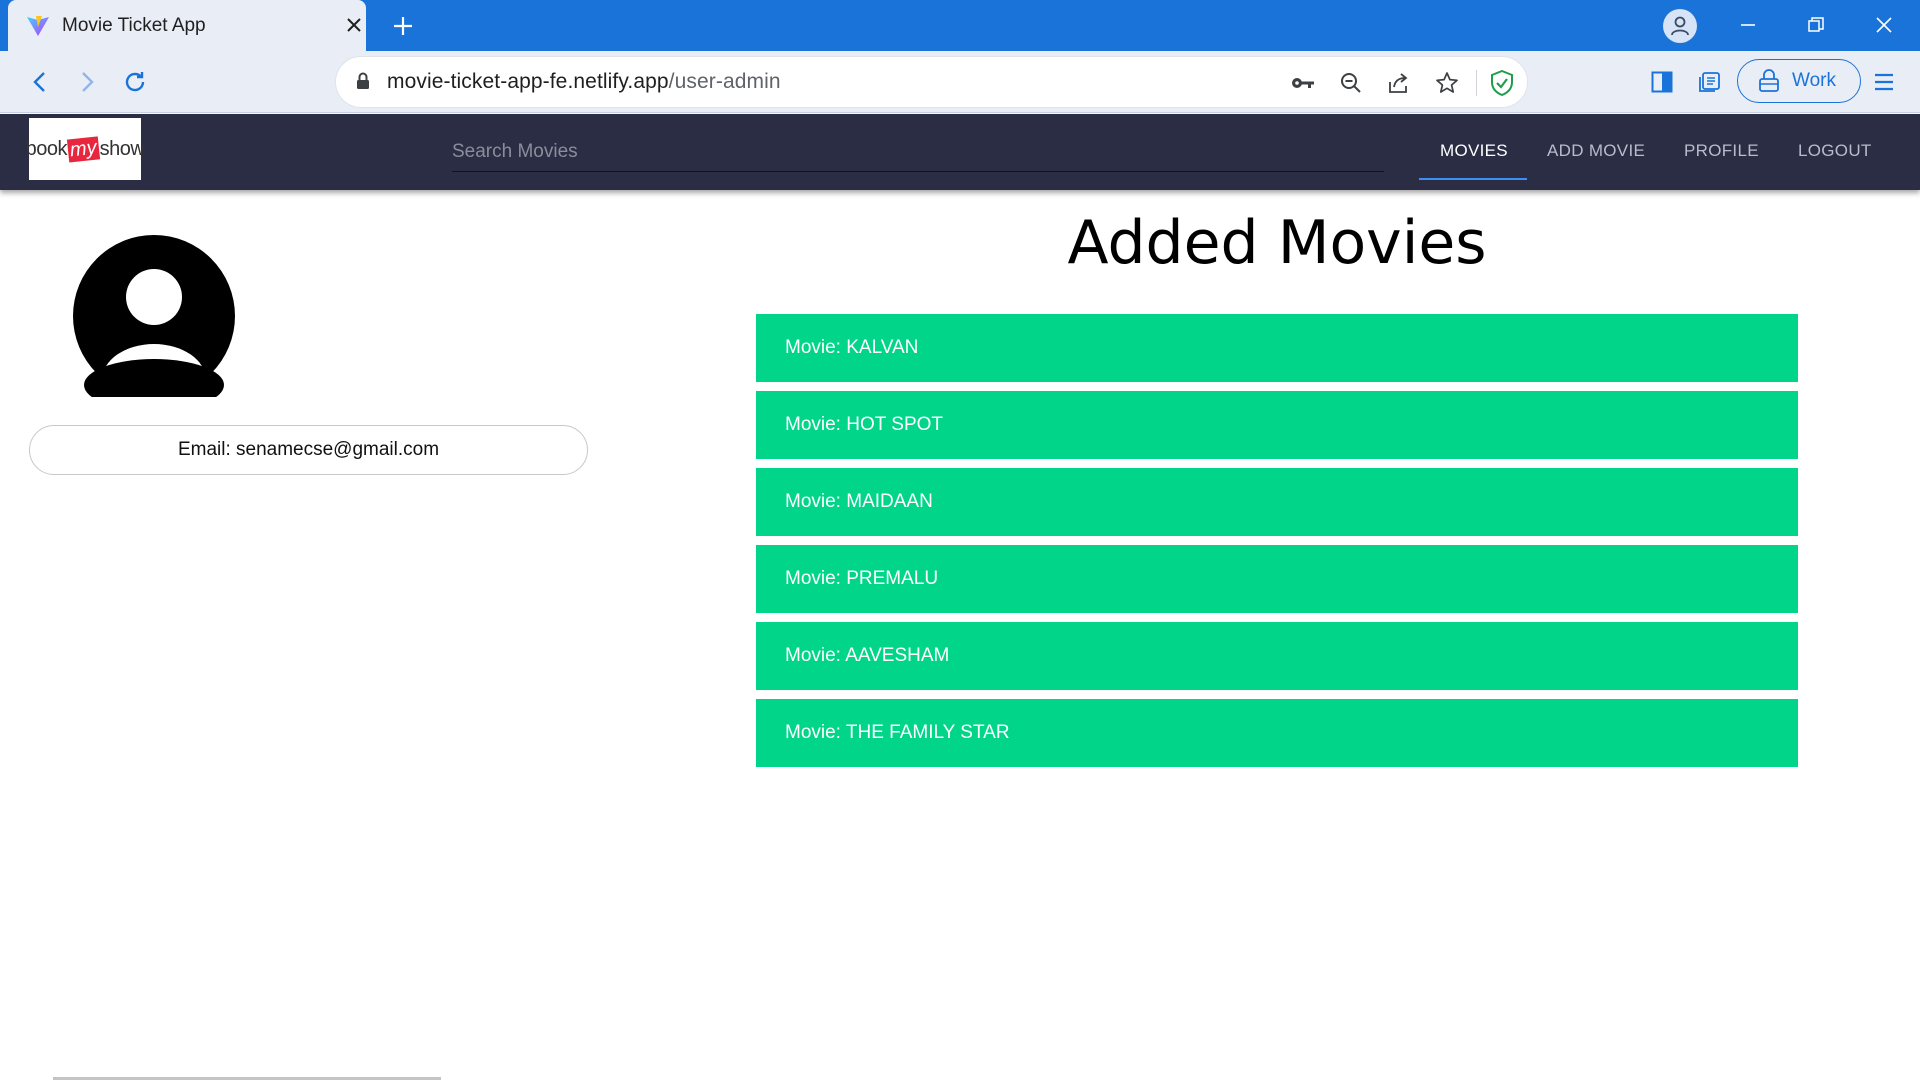 The image size is (1920, 1080). Describe the element at coordinates (1662, 82) in the screenshot. I see `side-panel-icon` at that location.